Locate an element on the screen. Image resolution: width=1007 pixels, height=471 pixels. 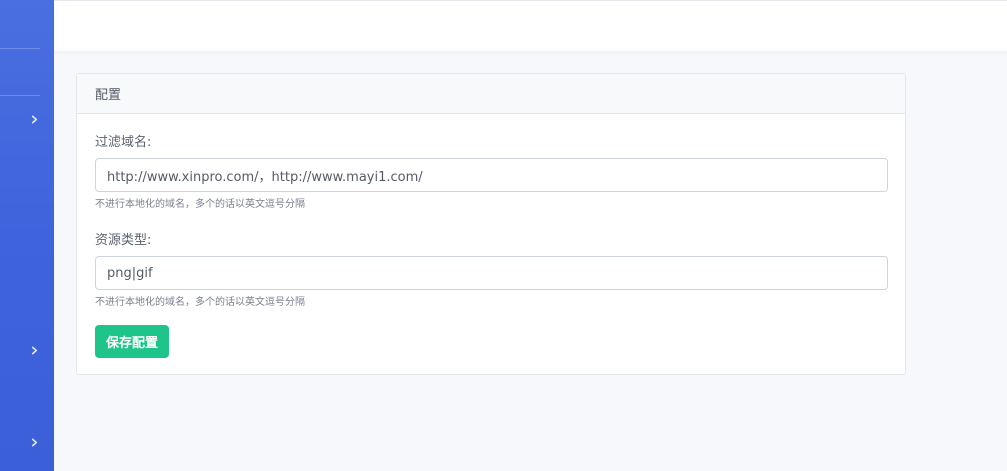
filter-domain-label: 过滤域名: is located at coordinates (123, 142).